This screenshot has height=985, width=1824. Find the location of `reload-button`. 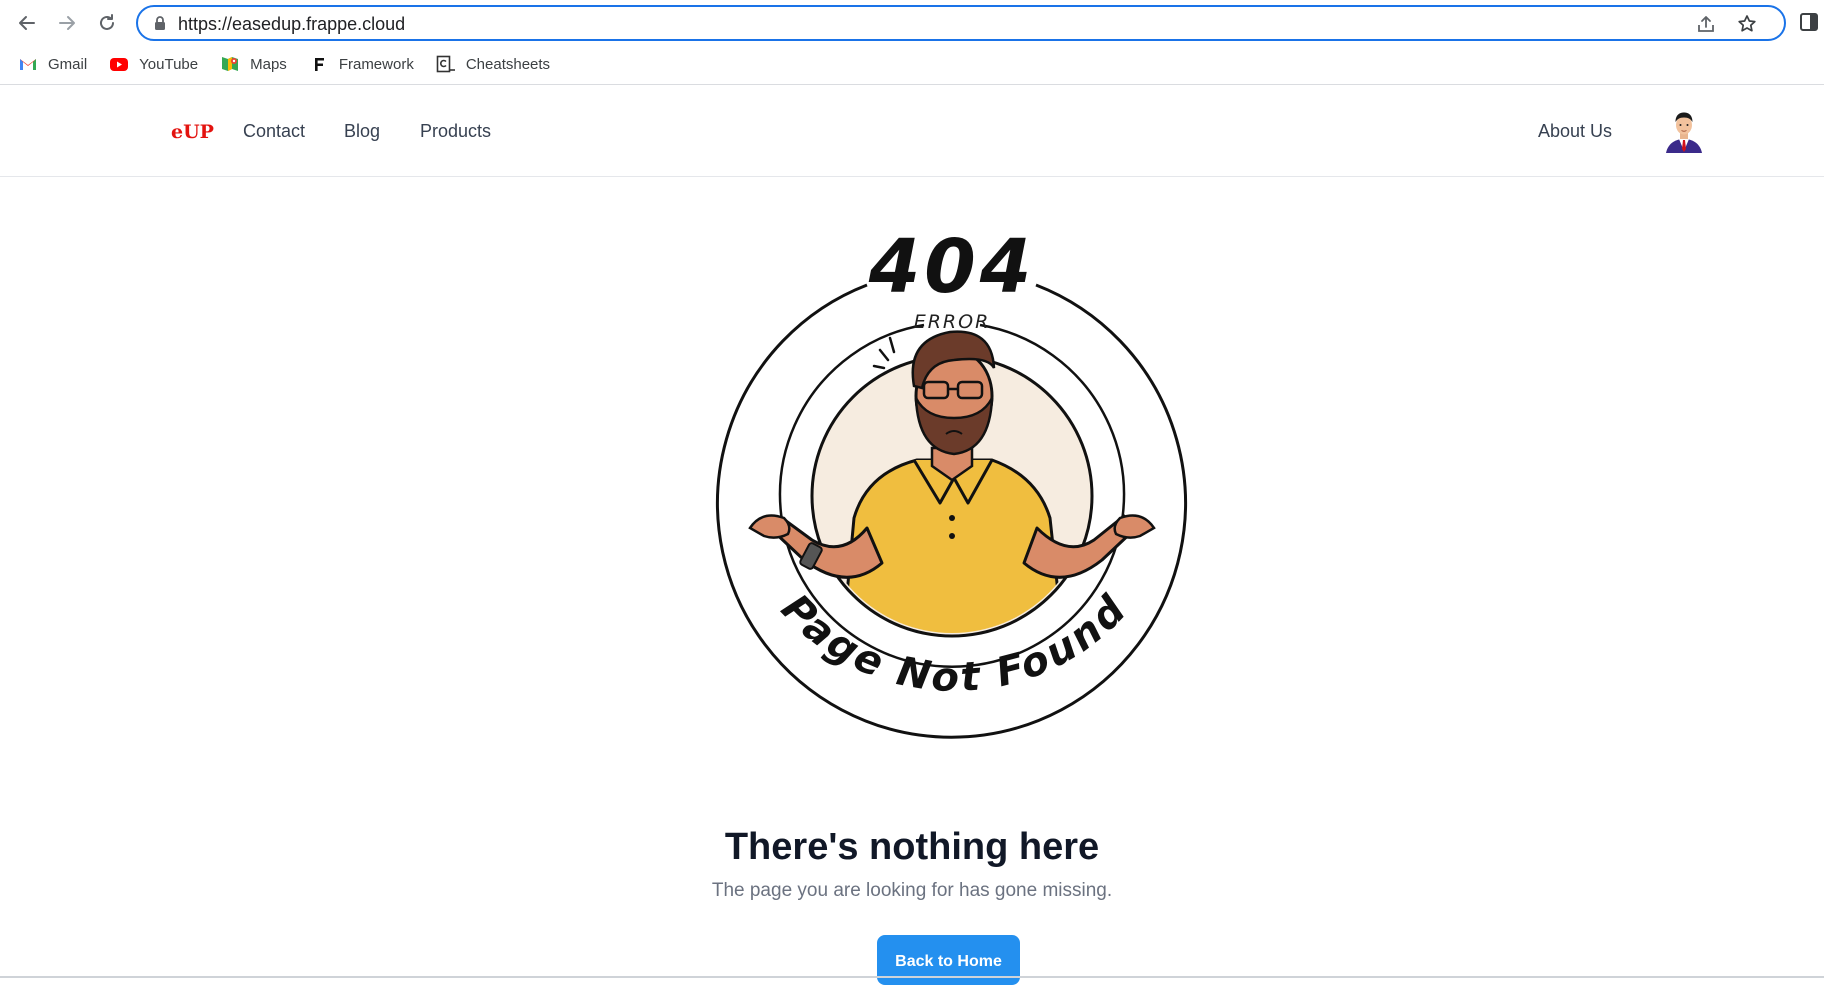

reload-button is located at coordinates (107, 23).